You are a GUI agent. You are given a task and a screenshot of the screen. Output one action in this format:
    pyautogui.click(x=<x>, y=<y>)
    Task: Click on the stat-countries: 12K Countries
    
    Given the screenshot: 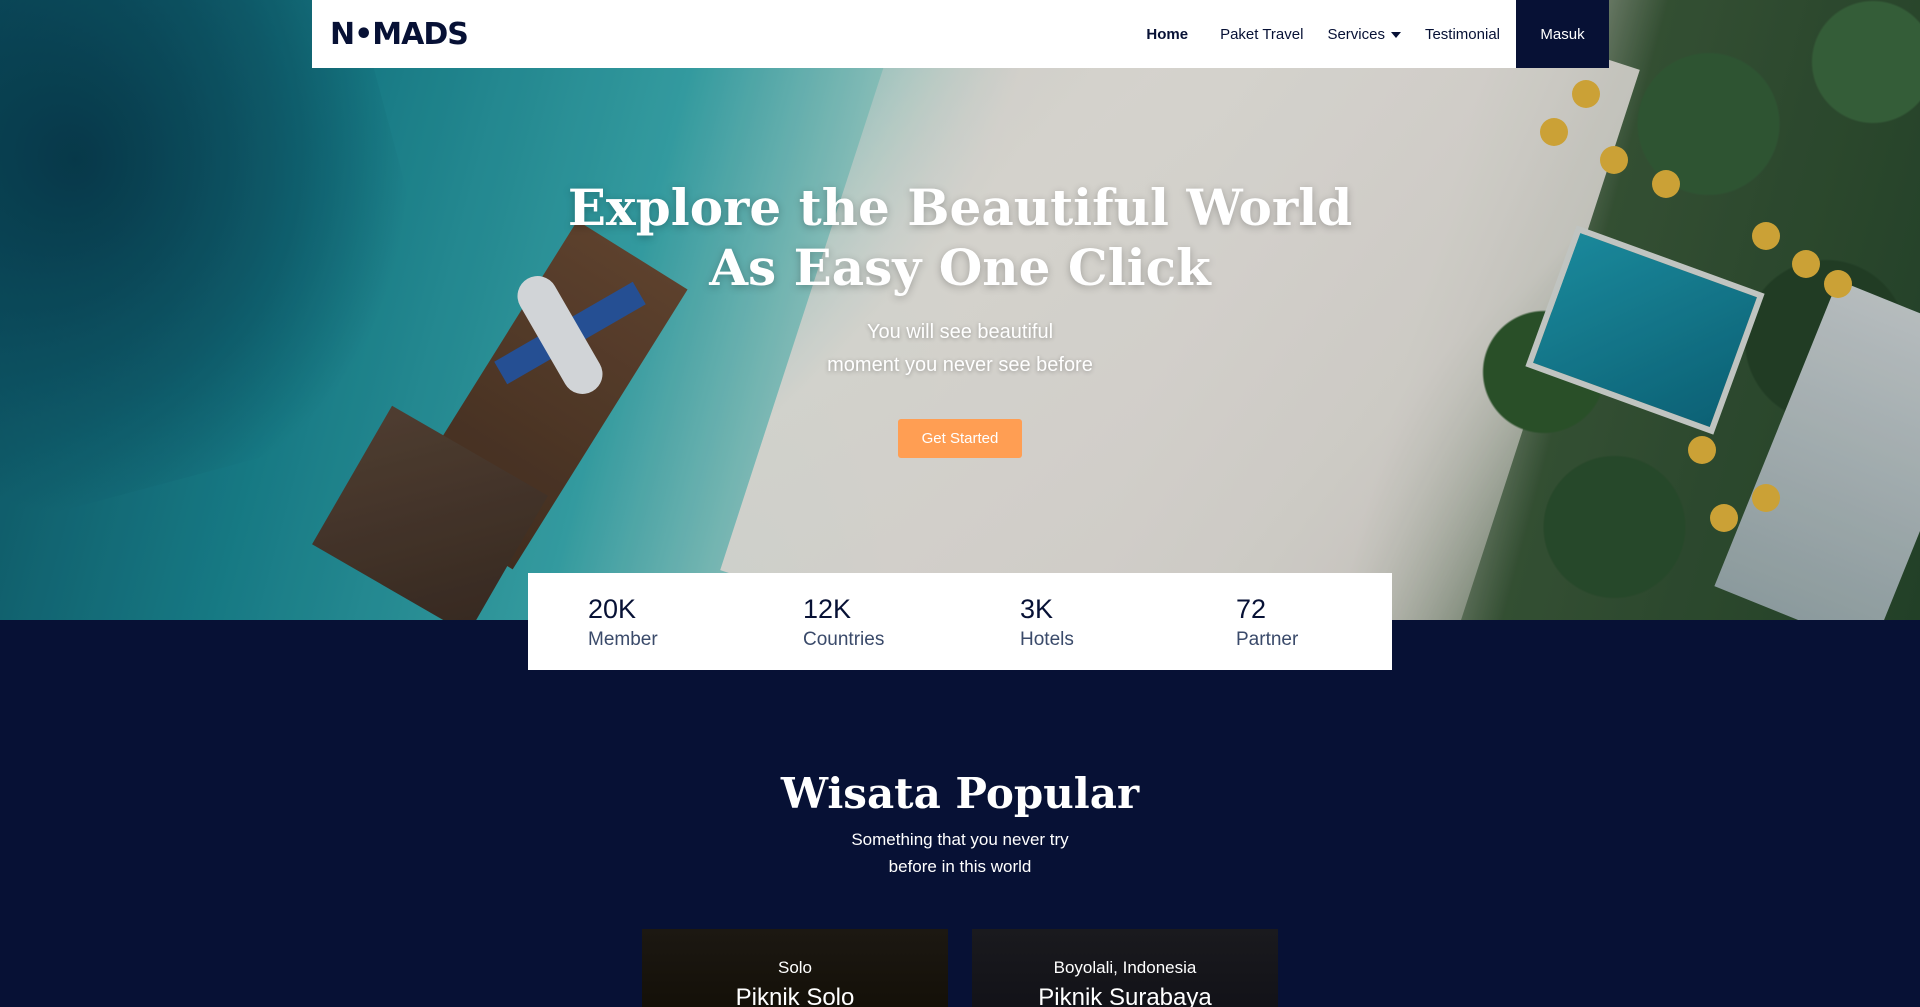 What is the action you would take?
    pyautogui.click(x=843, y=623)
    